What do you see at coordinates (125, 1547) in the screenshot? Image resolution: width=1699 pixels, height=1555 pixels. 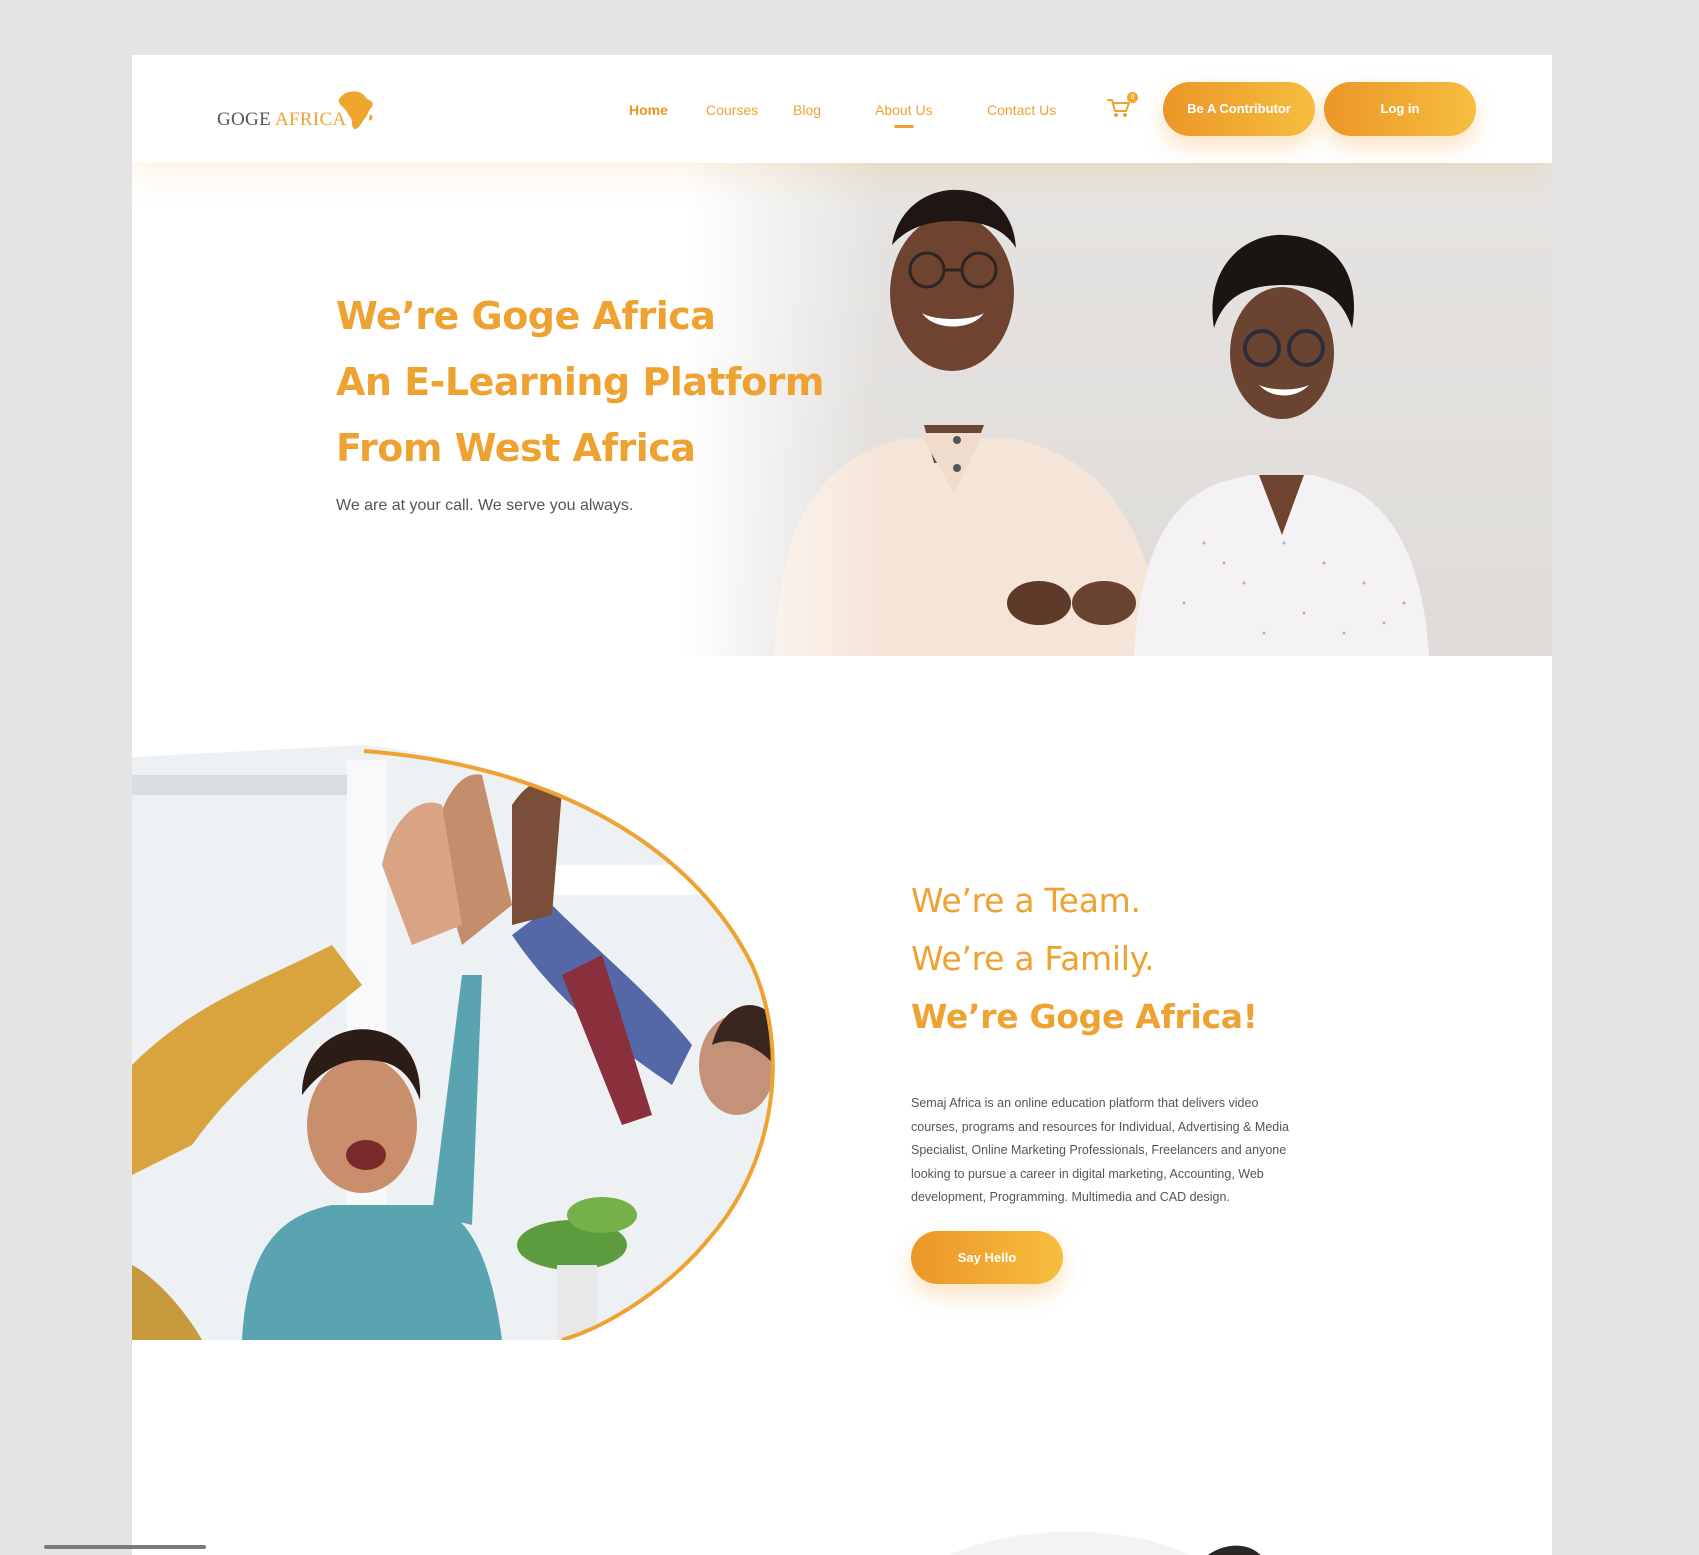 I see `horizontal-scrollbar-thumb` at bounding box center [125, 1547].